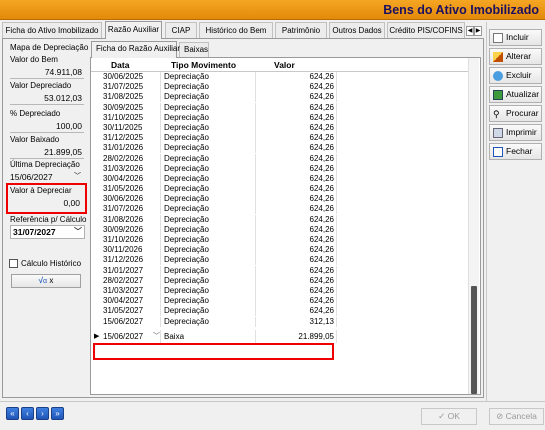 Image resolution: width=545 pixels, height=430 pixels. I want to click on col-header-valor: Valor, so click(284, 65).